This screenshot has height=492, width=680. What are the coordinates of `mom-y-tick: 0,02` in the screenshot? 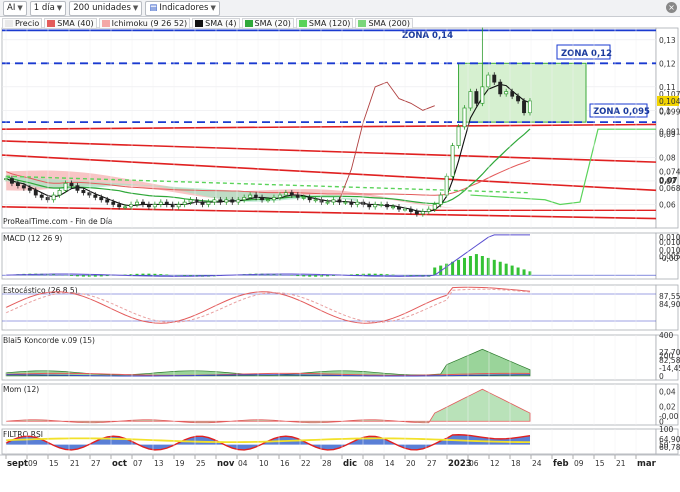 It's located at (667, 406).